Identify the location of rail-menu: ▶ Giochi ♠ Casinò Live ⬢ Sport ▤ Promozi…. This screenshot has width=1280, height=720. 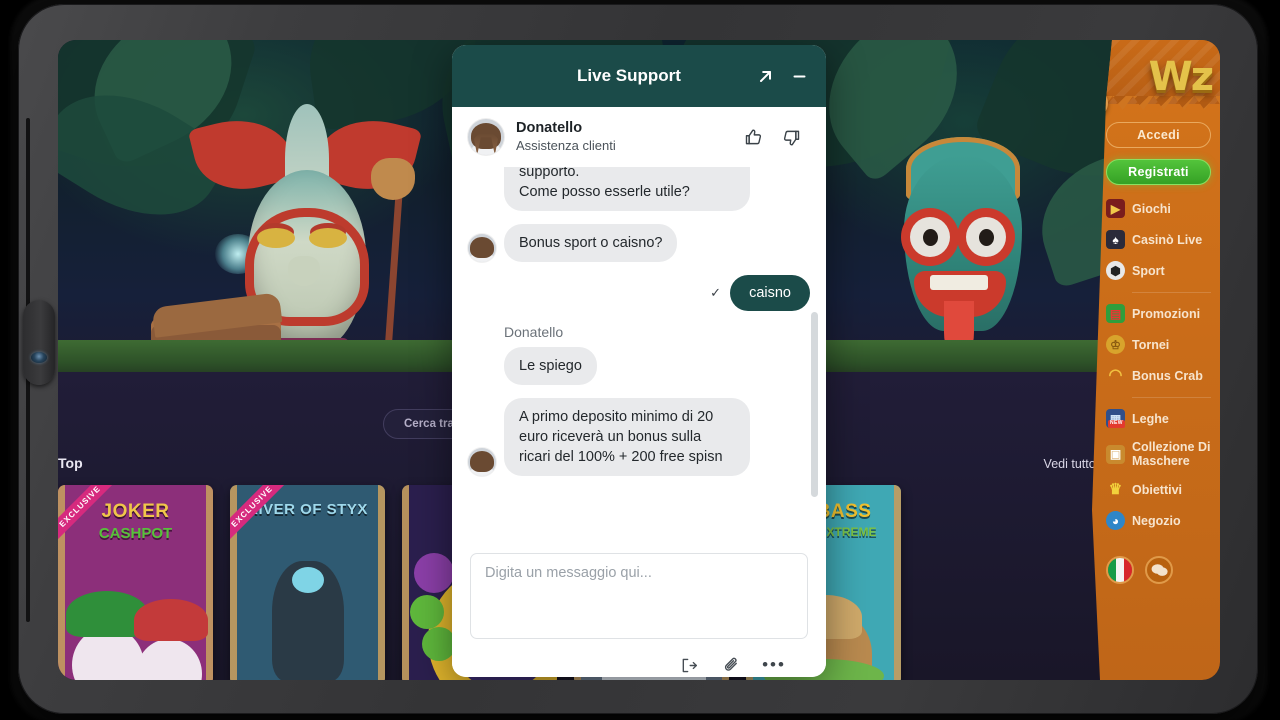
(1158, 364).